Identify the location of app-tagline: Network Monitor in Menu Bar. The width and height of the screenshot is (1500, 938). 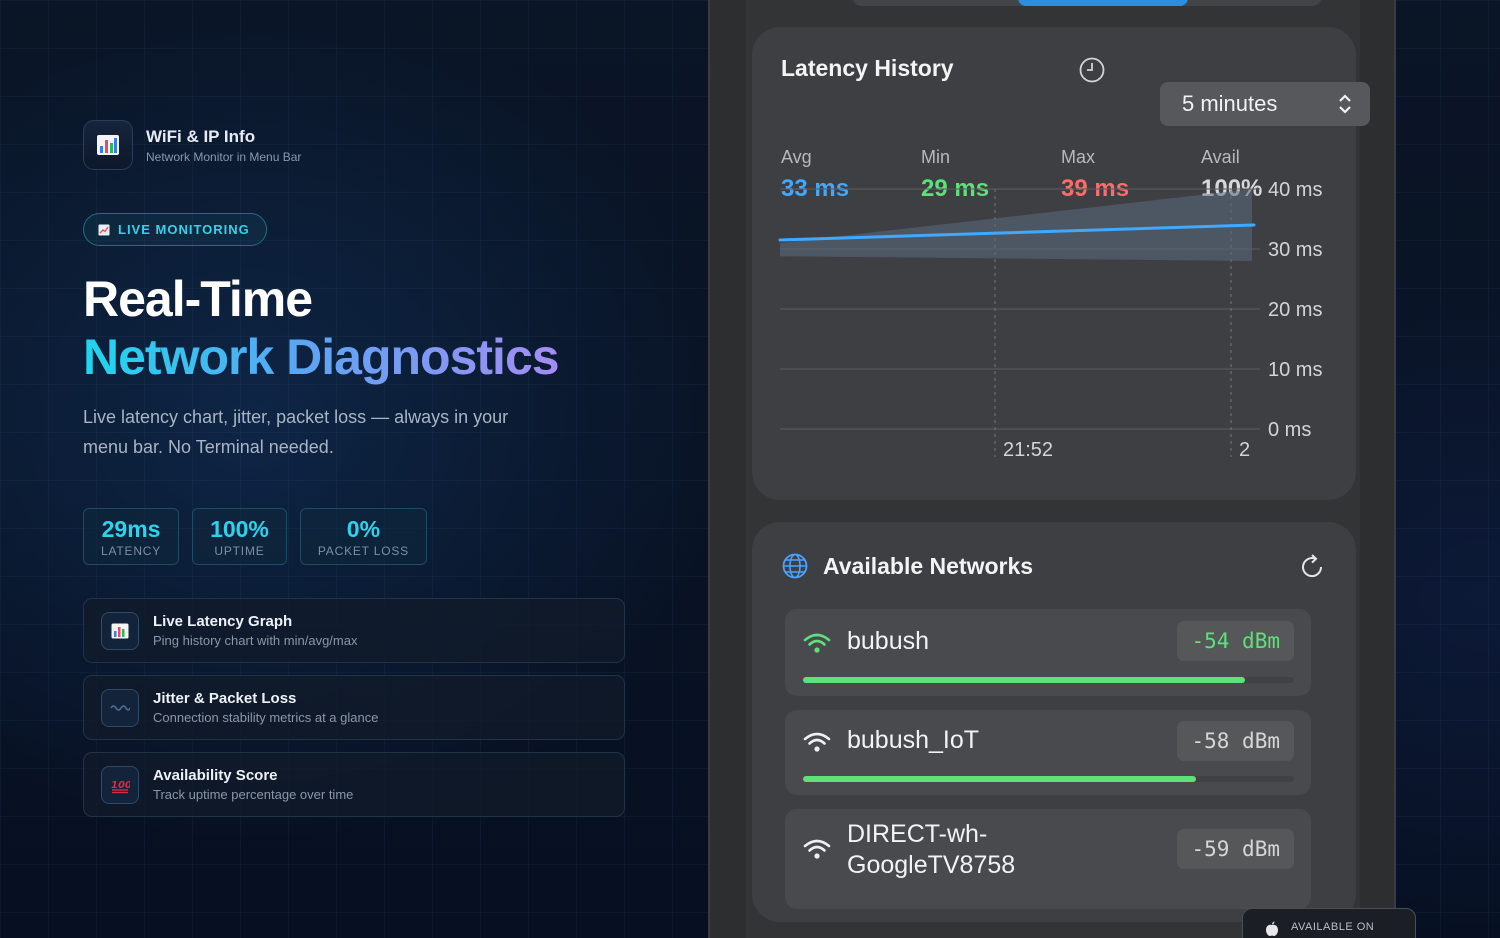
(224, 156).